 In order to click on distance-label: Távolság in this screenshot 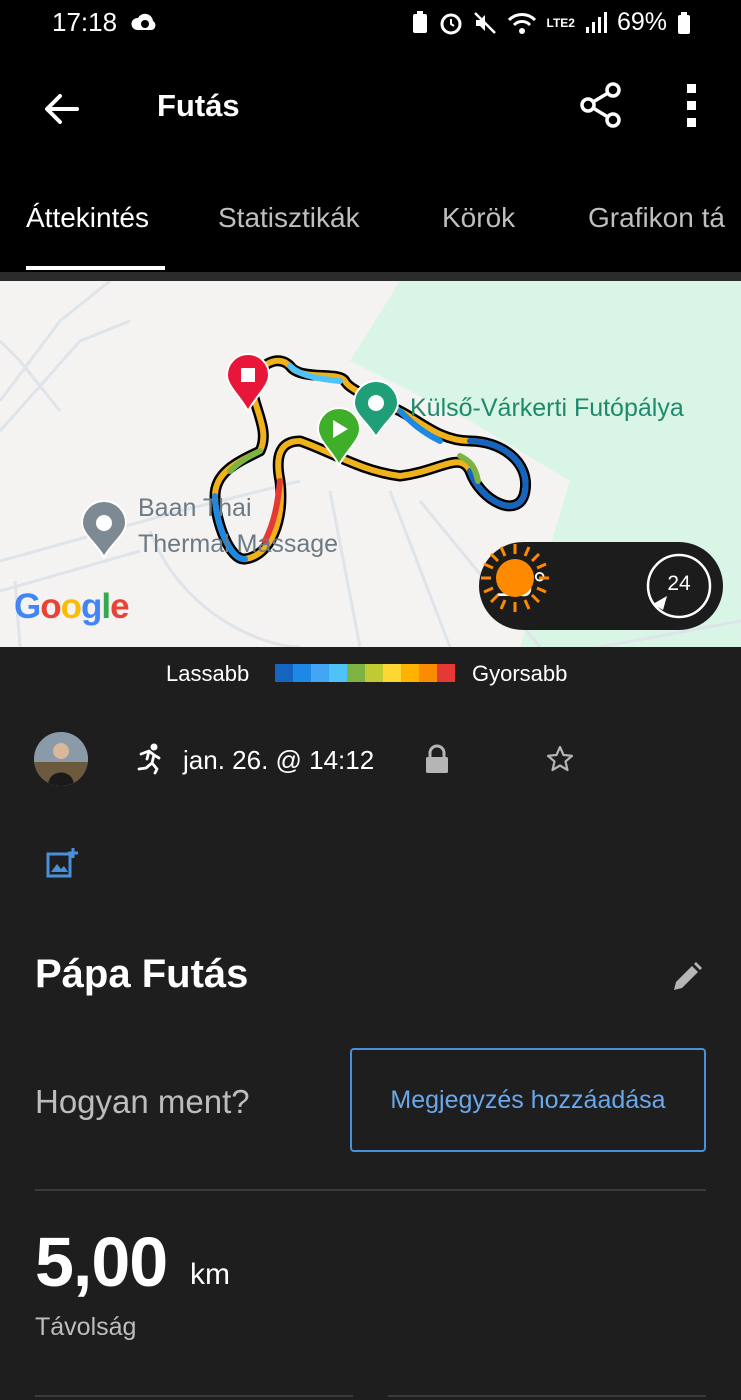, I will do `click(86, 1327)`.